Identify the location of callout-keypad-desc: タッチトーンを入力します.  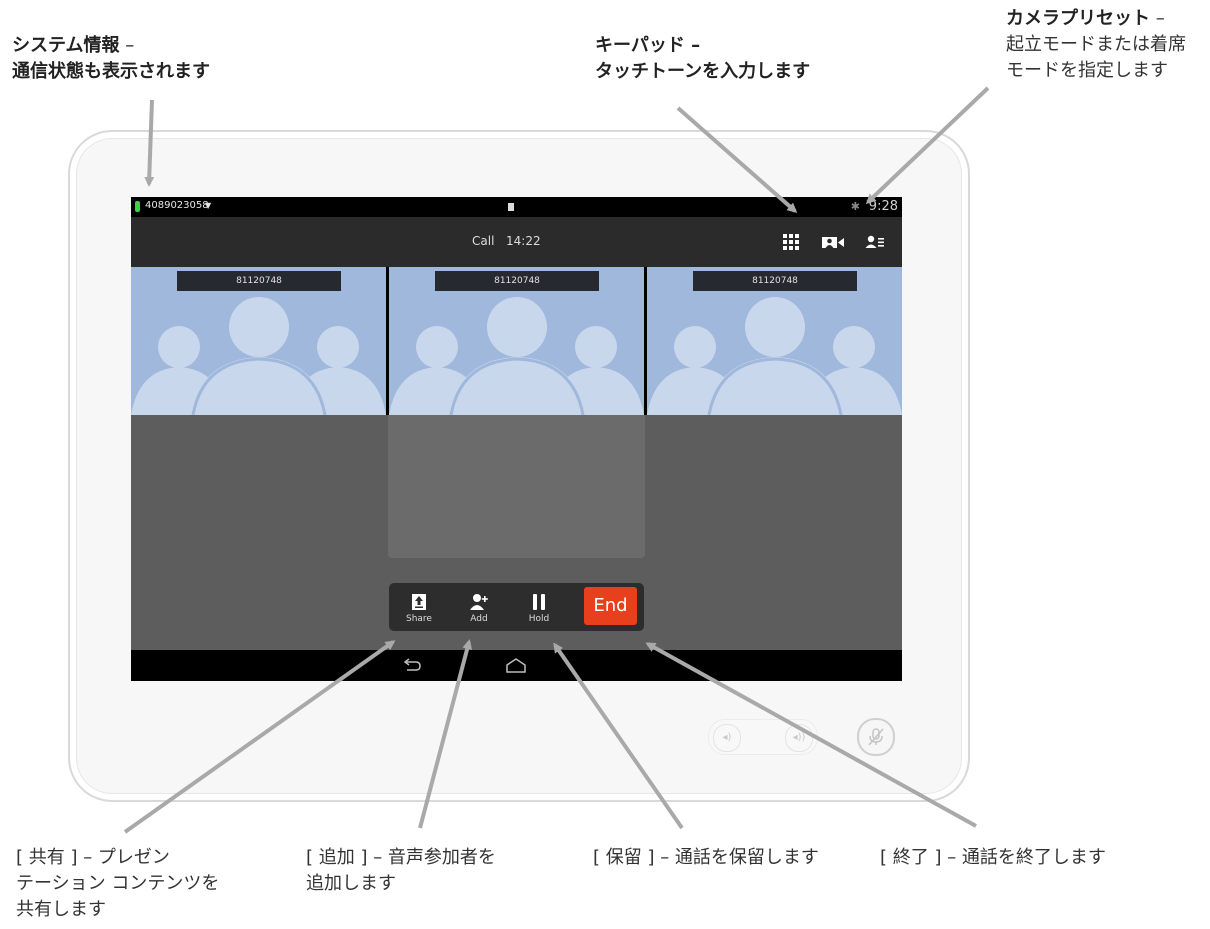
(703, 71).